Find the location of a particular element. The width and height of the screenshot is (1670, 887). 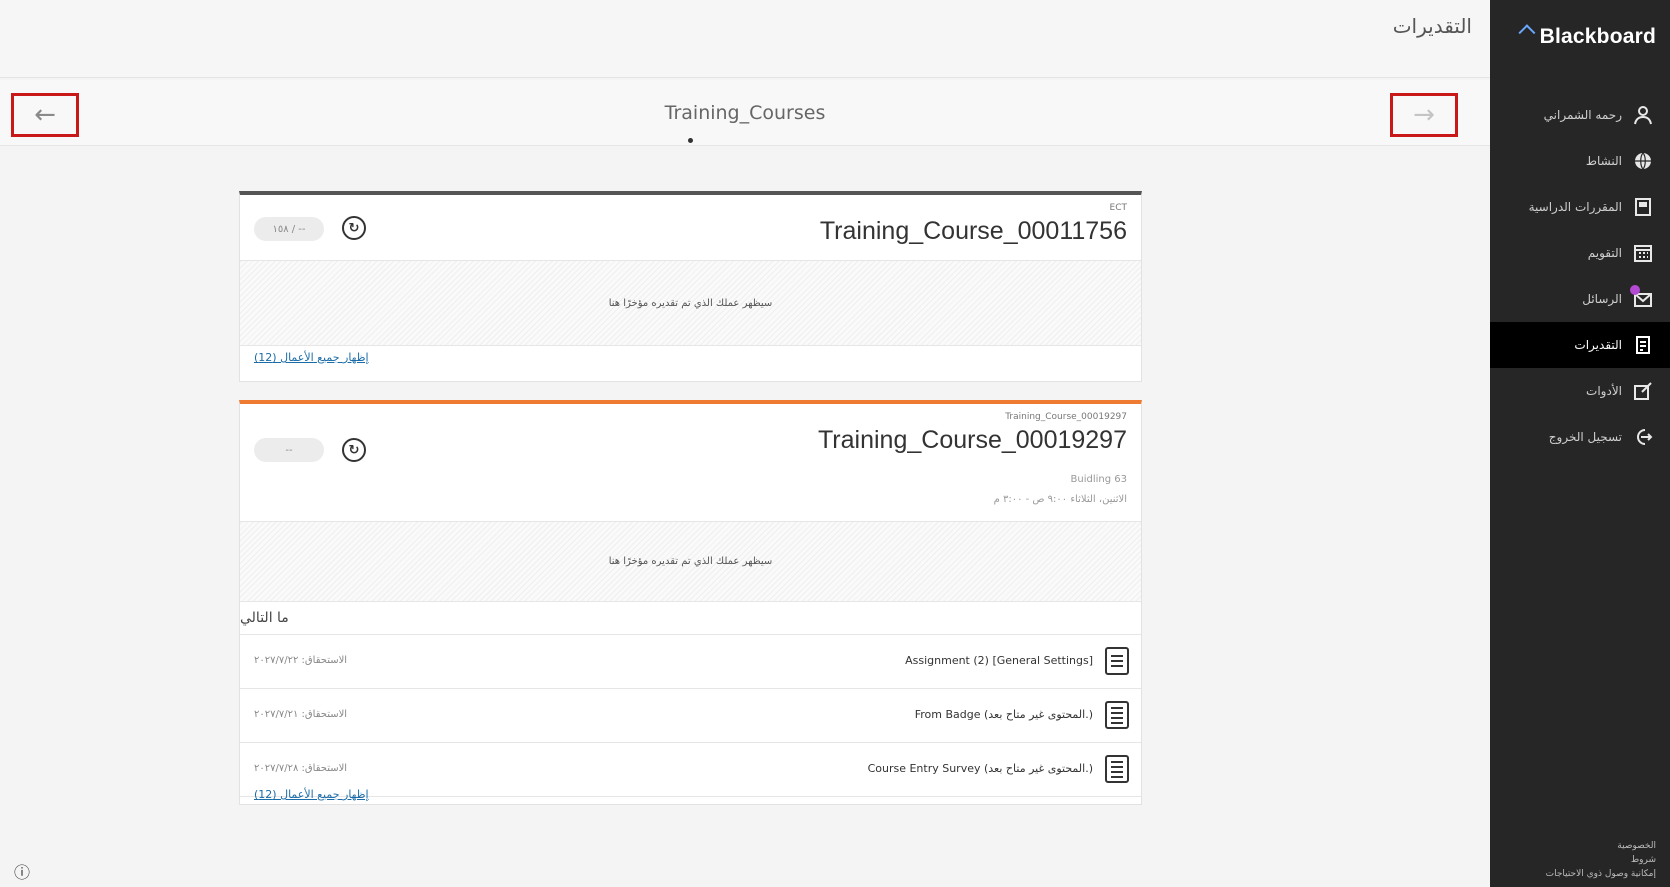

course-code: Training_Course_00019297 is located at coordinates (1066, 417).